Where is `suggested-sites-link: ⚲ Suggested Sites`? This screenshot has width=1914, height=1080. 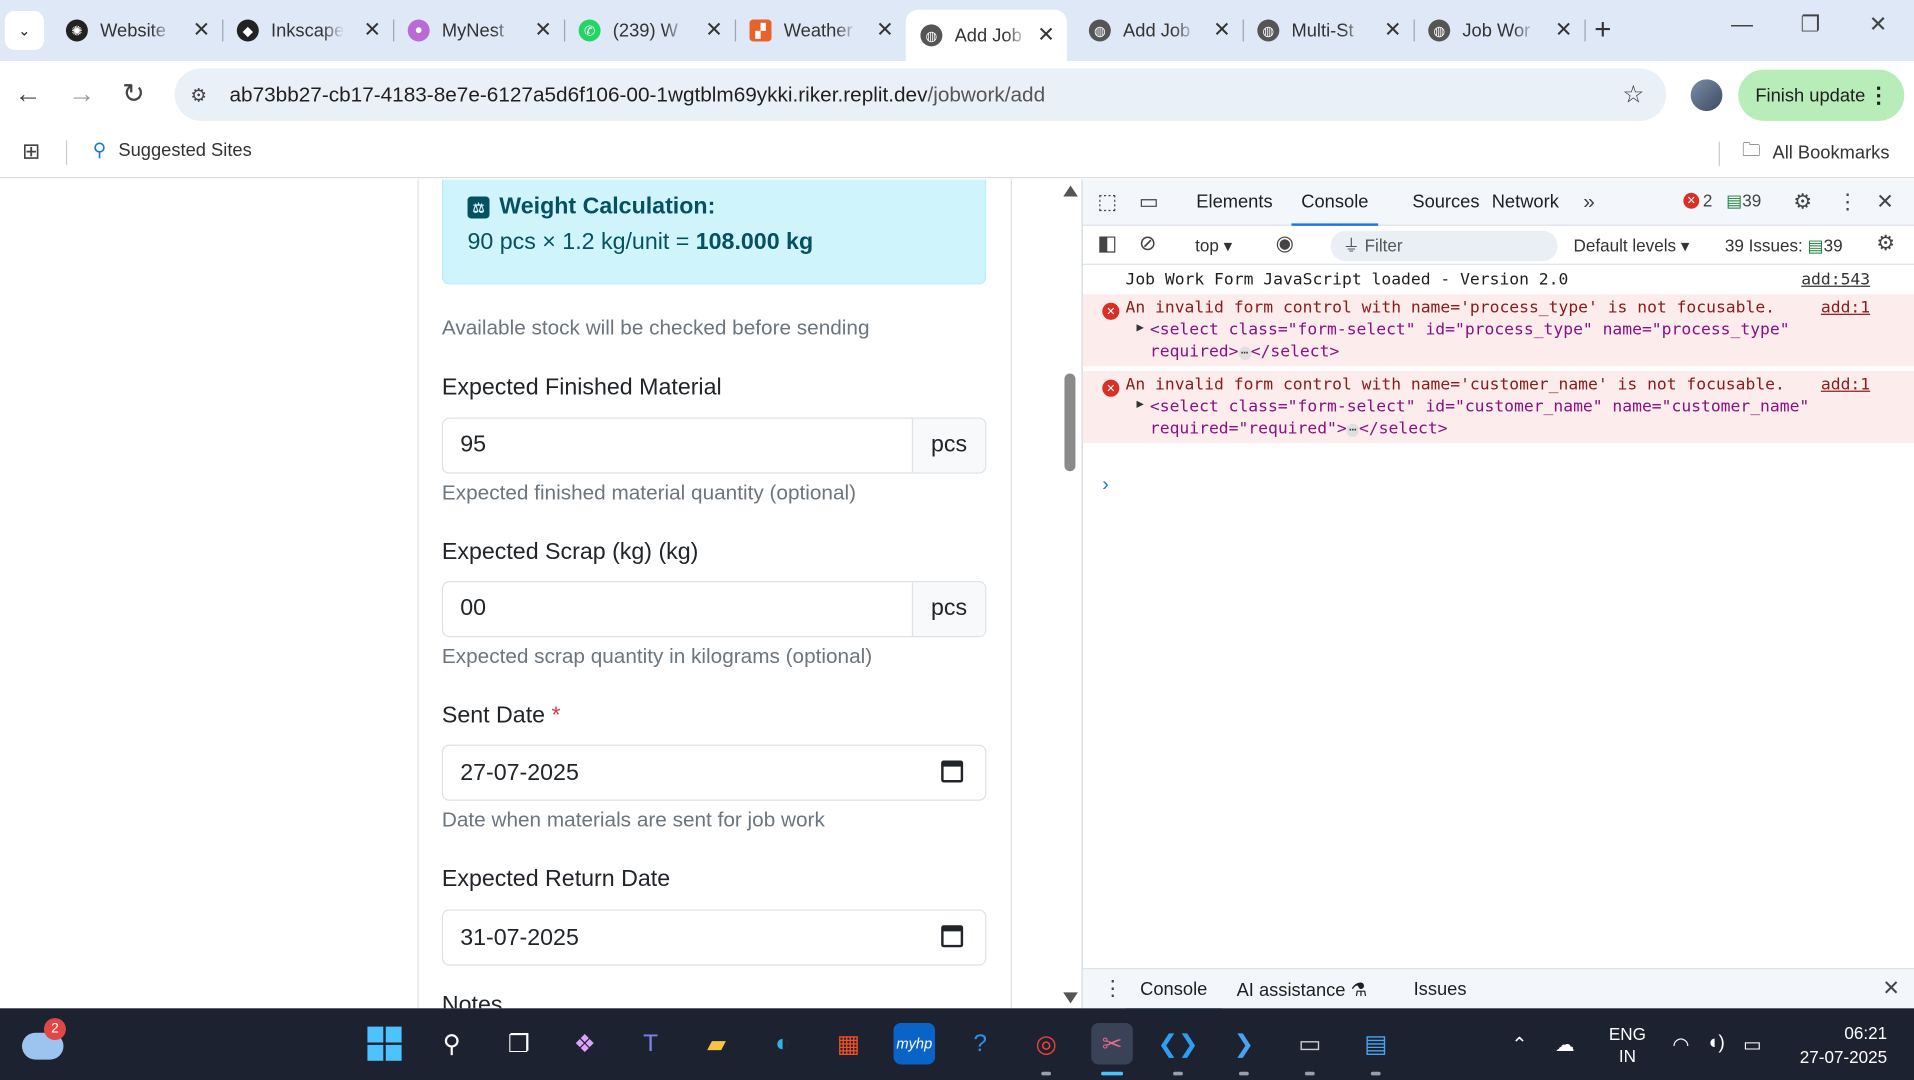 suggested-sites-link: ⚲ Suggested Sites is located at coordinates (172, 150).